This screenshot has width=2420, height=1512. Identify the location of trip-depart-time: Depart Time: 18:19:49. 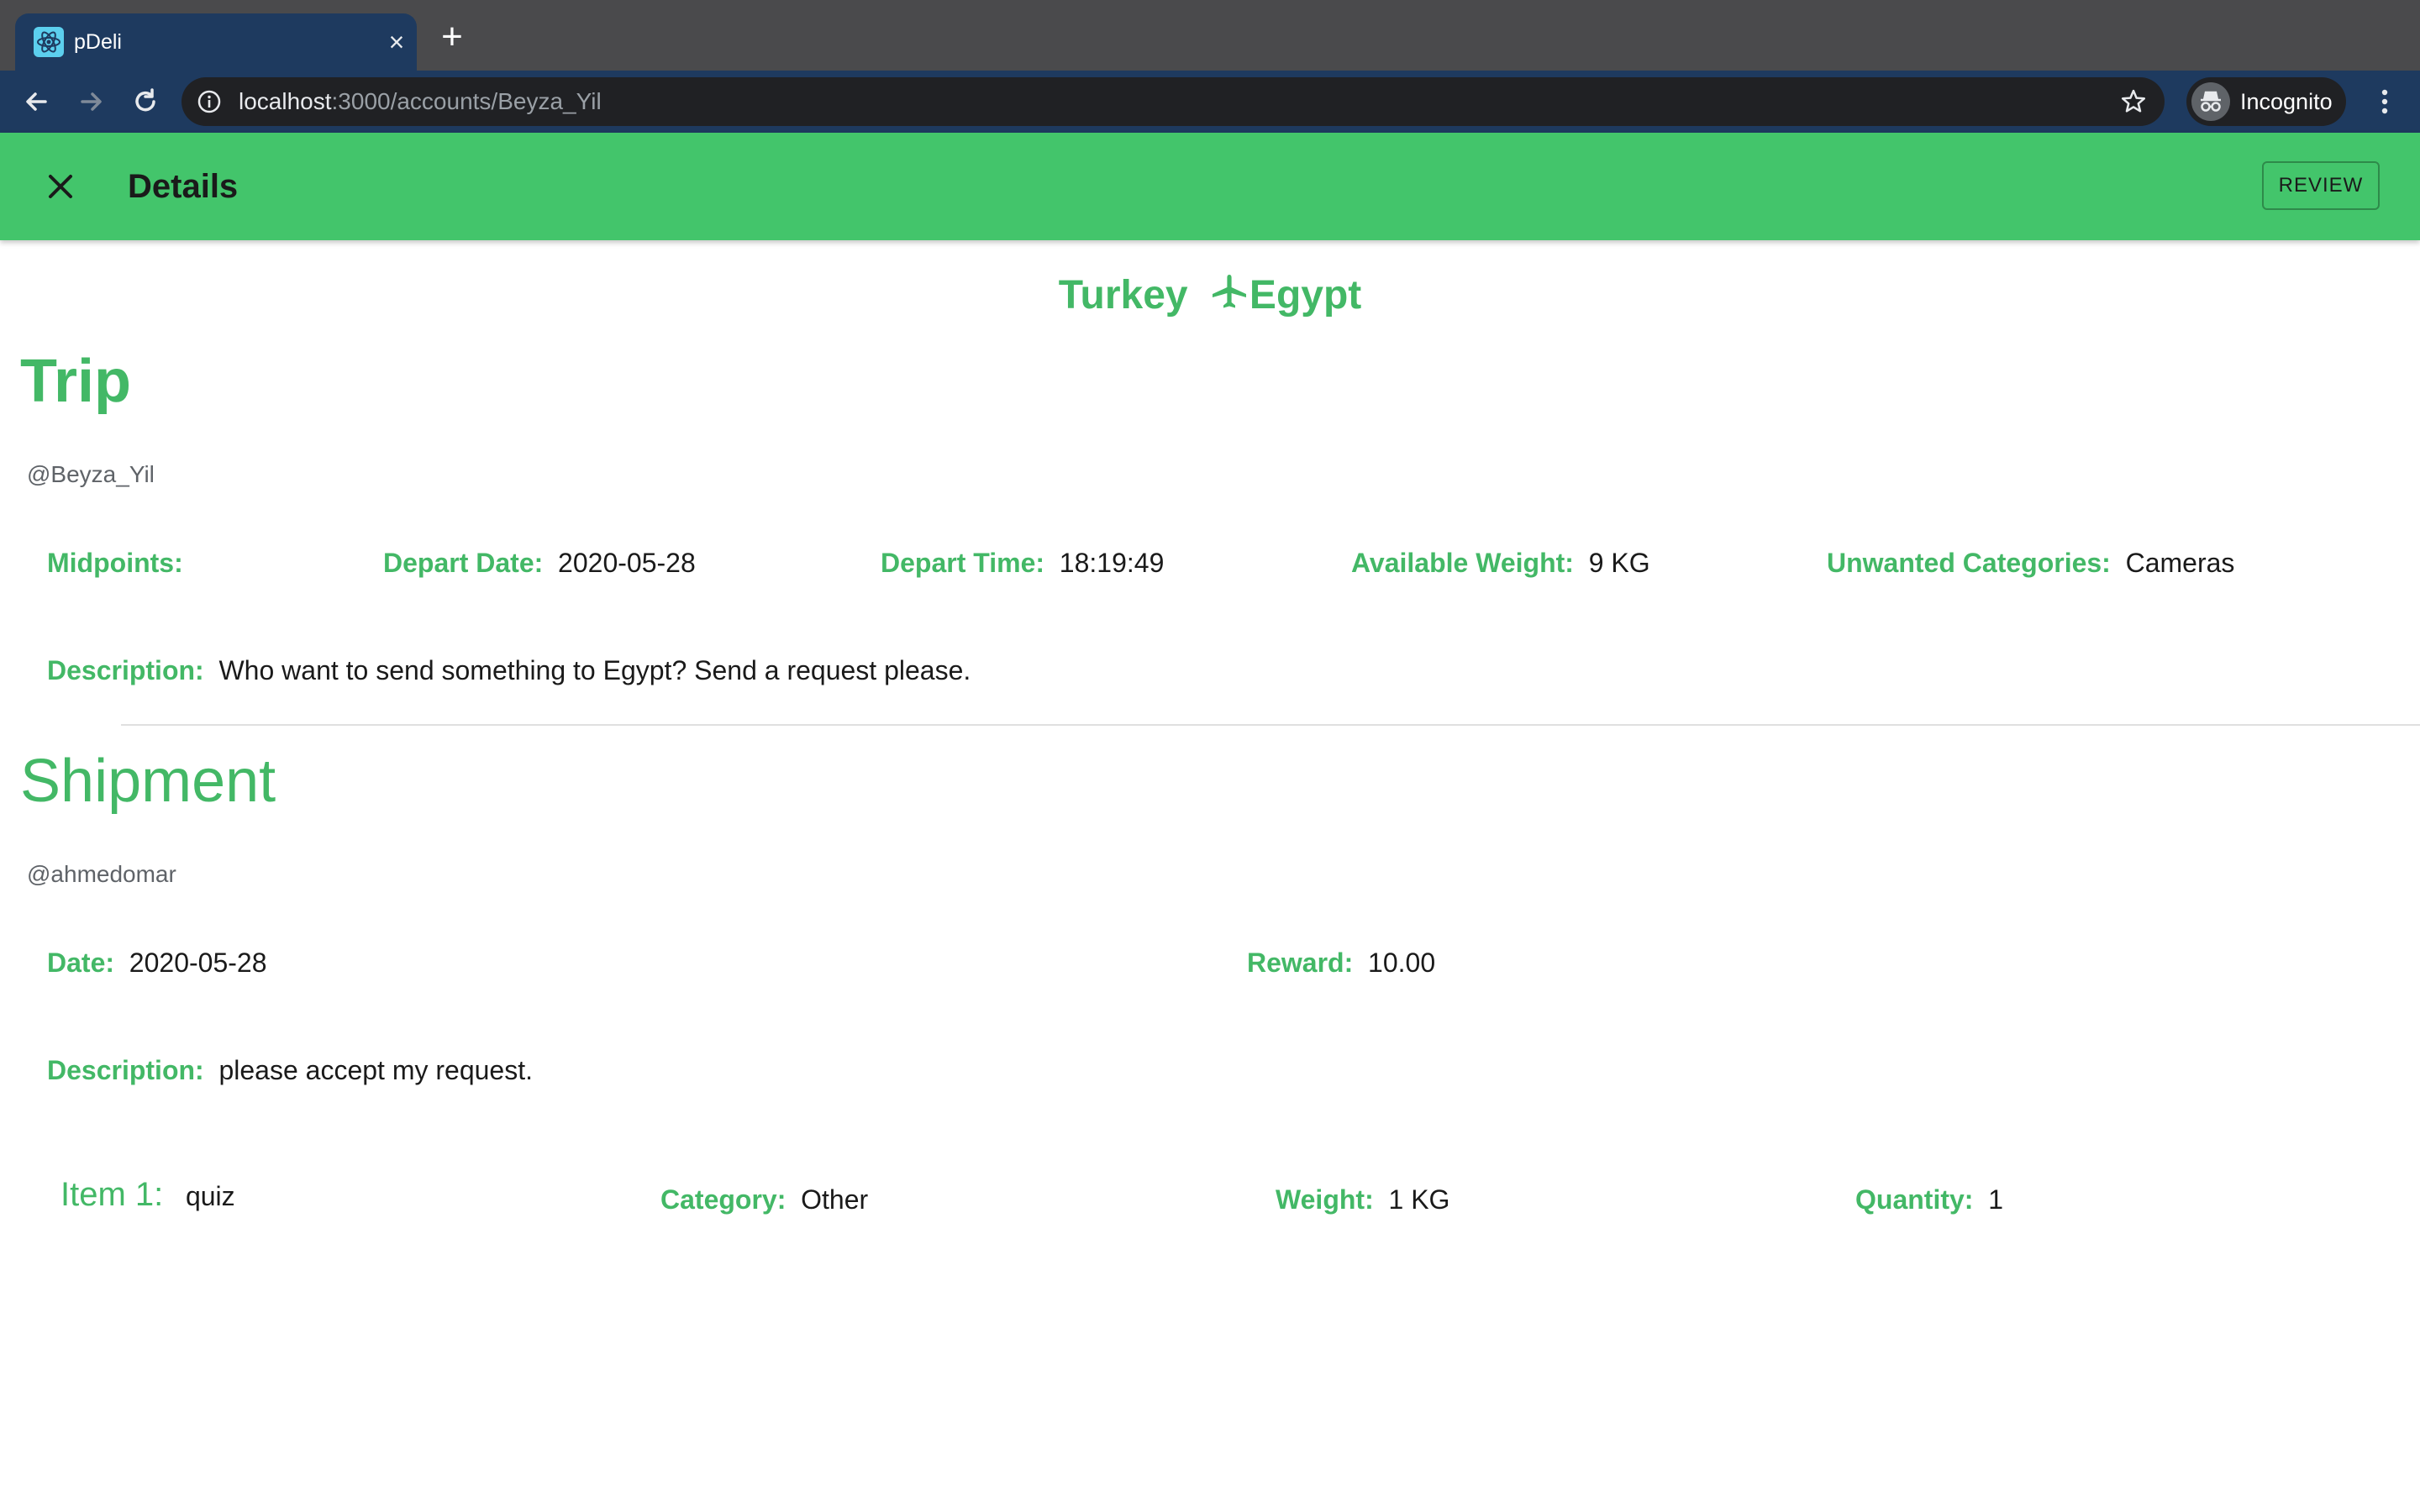
(1022, 563).